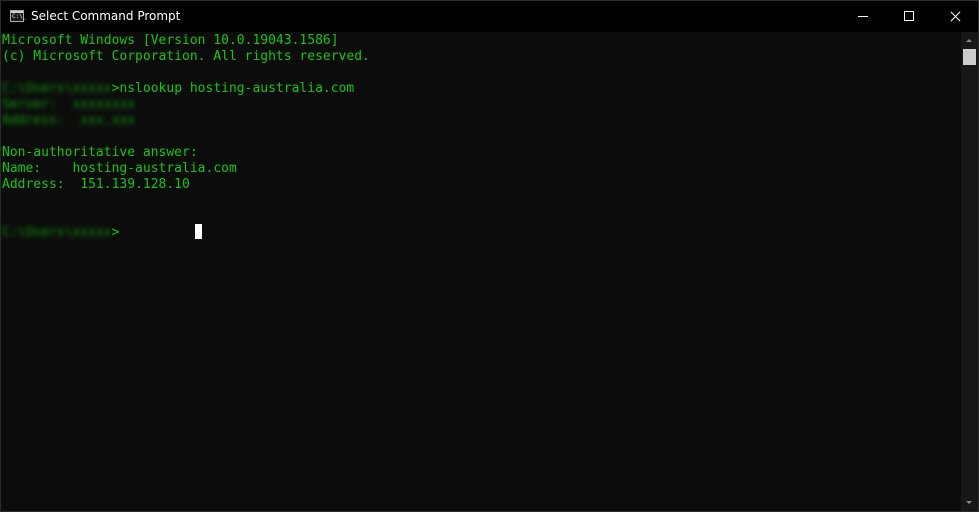 This screenshot has height=512, width=979. I want to click on scroll-down-icon, so click(969, 502).